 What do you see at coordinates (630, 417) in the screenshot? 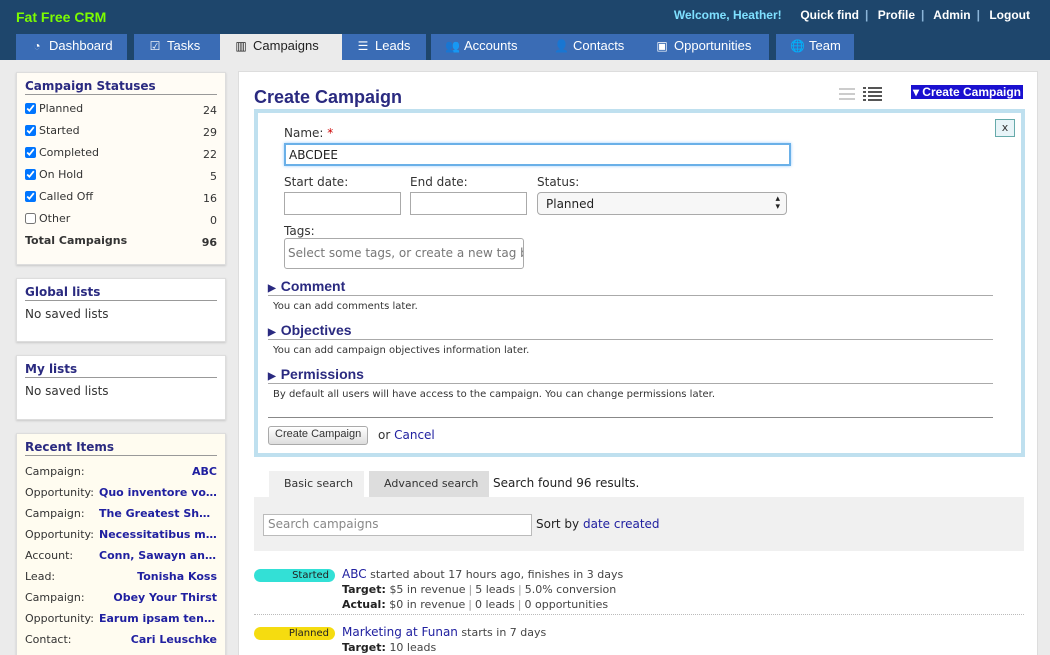
I see `form-divider` at bounding box center [630, 417].